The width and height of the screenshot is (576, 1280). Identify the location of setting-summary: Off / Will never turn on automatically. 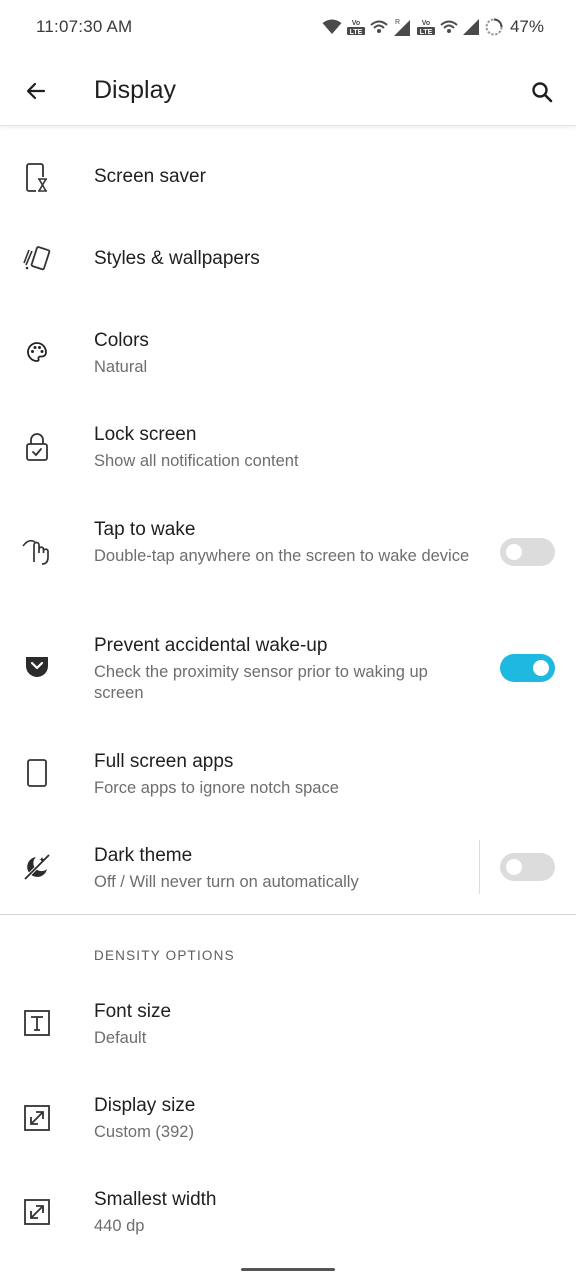
(226, 882).